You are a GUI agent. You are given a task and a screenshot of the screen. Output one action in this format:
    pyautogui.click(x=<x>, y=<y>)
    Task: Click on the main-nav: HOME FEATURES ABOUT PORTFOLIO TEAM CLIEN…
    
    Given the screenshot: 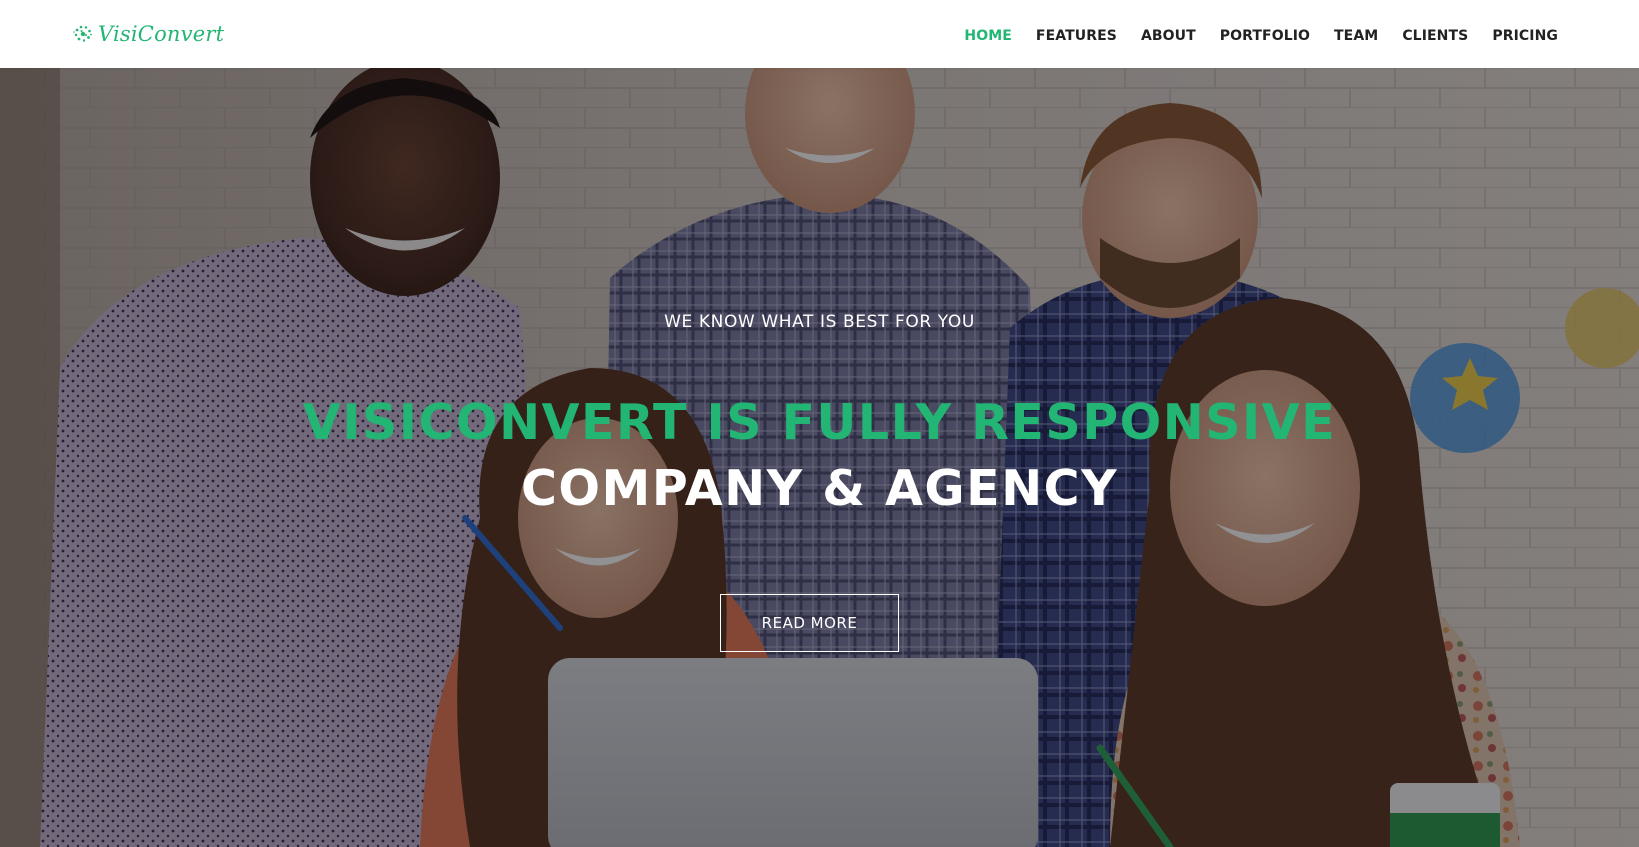 What is the action you would take?
    pyautogui.click(x=1249, y=34)
    